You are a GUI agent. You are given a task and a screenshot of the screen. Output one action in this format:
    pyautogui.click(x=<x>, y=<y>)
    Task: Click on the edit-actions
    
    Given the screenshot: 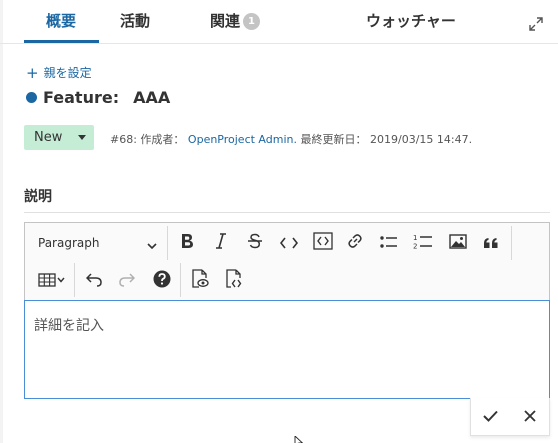 What is the action you would take?
    pyautogui.click(x=510, y=417)
    